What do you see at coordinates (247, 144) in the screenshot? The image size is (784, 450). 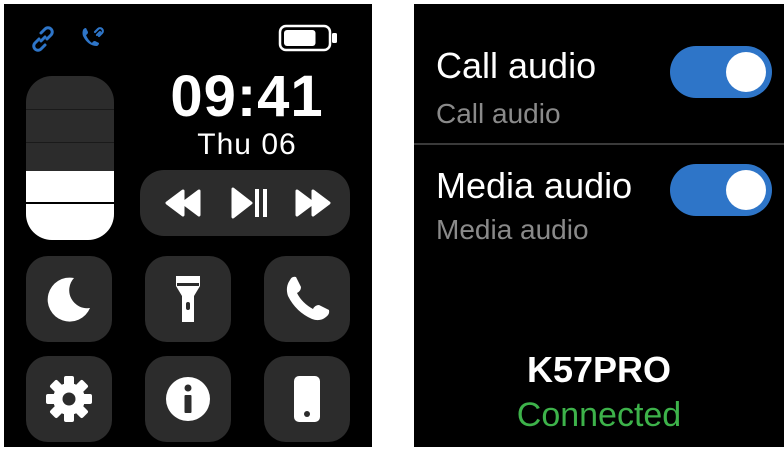 I see `clock-date: Thu 06` at bounding box center [247, 144].